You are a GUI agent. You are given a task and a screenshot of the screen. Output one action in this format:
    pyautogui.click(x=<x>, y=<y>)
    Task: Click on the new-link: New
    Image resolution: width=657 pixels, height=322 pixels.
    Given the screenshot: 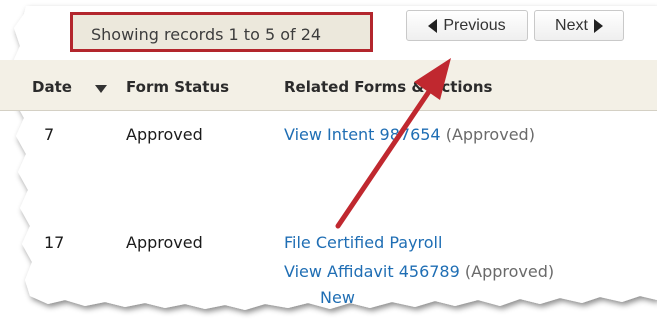 What is the action you would take?
    pyautogui.click(x=337, y=297)
    